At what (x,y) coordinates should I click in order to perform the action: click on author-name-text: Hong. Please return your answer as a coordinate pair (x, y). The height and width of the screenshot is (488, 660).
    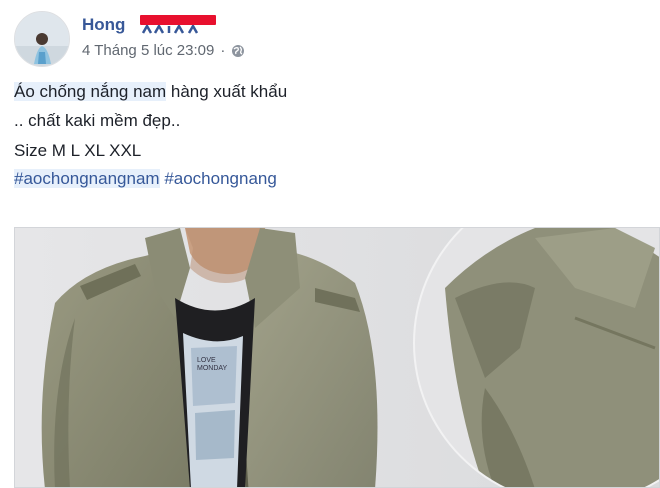
    Looking at the image, I should click on (103, 24).